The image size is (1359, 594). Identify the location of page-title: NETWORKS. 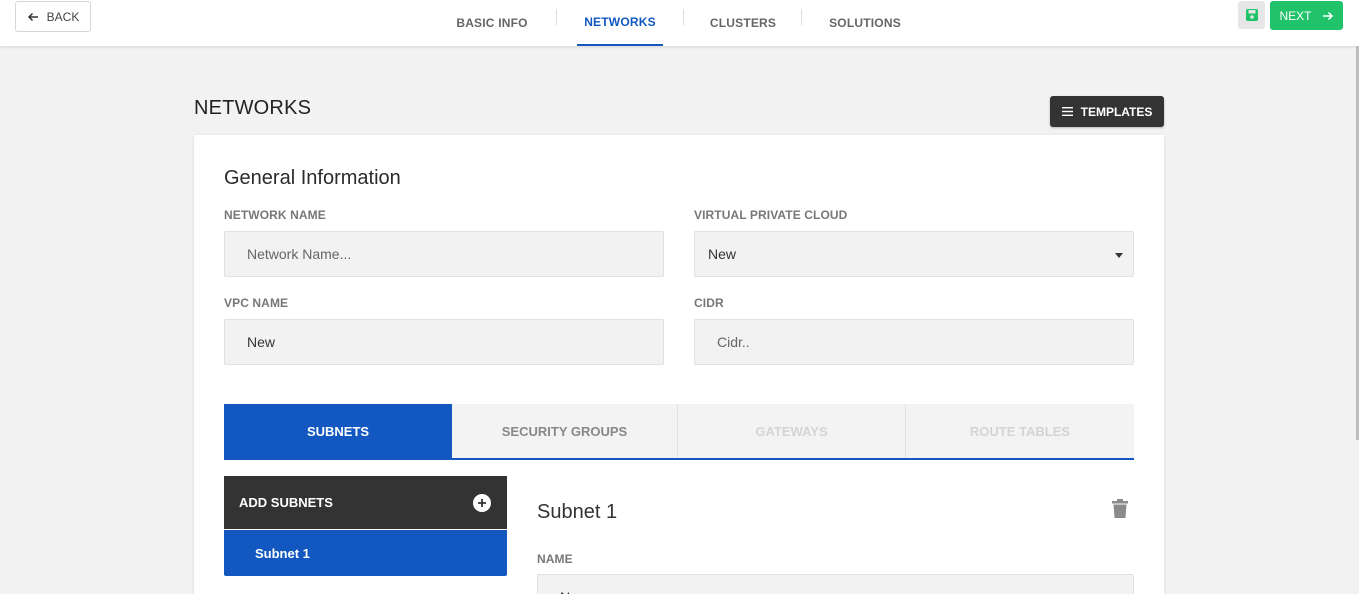
(253, 108).